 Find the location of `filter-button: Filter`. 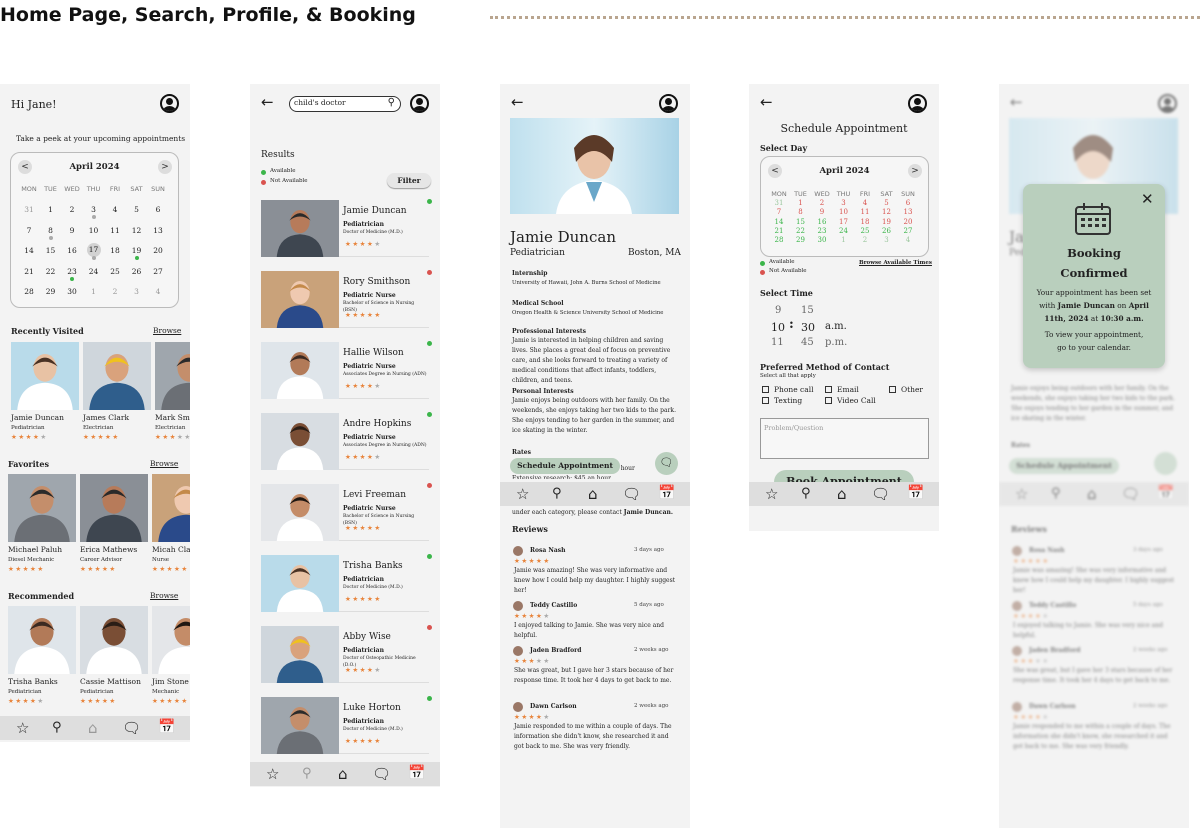

filter-button: Filter is located at coordinates (409, 180).